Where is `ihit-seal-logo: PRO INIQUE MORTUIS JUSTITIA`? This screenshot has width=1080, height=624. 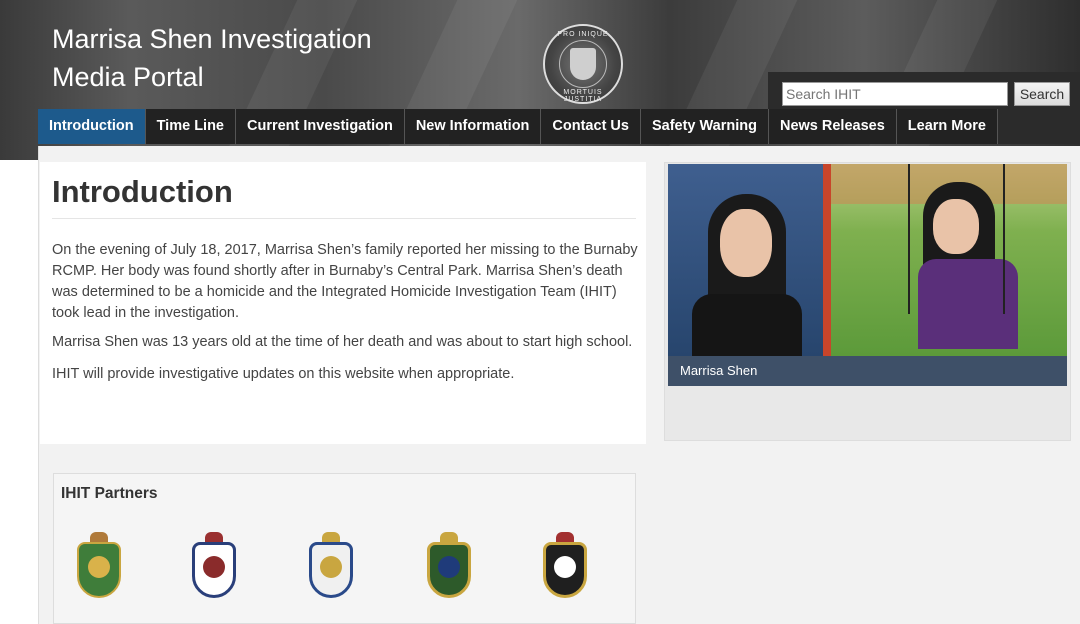 ihit-seal-logo: PRO INIQUE MORTUIS JUSTITIA is located at coordinates (583, 64).